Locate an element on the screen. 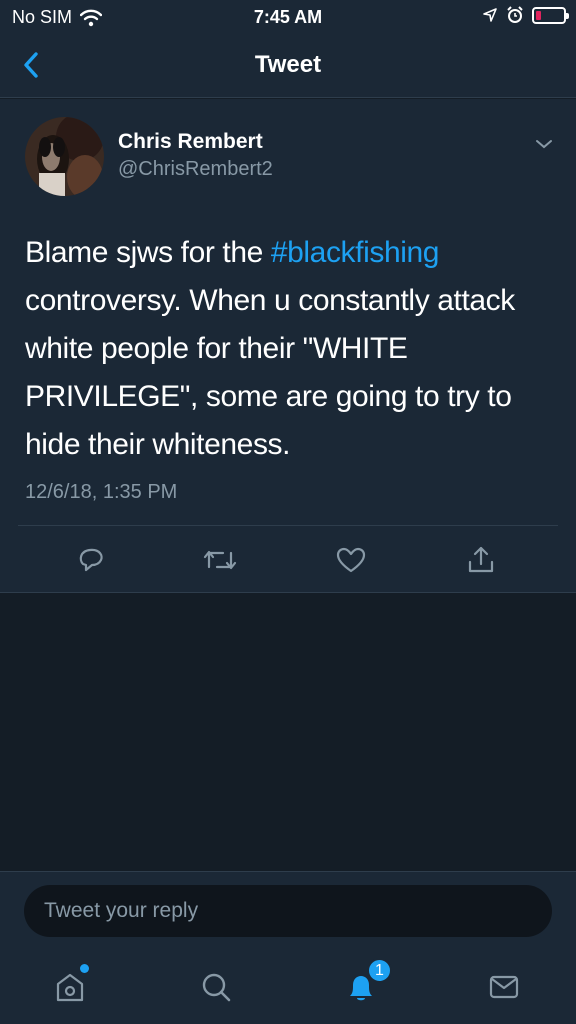 Image resolution: width=576 pixels, height=1024 pixels. tweet-text-start: Blame sjws for the is located at coordinates (148, 252).